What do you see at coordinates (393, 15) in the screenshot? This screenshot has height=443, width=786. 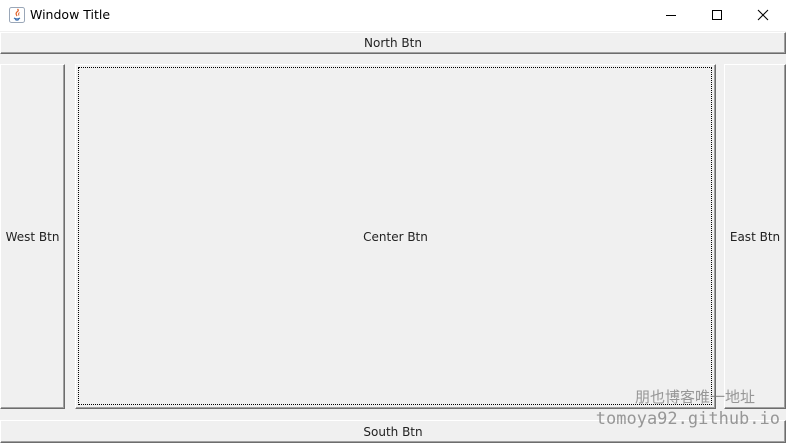 I see `title-bar: Window Title` at bounding box center [393, 15].